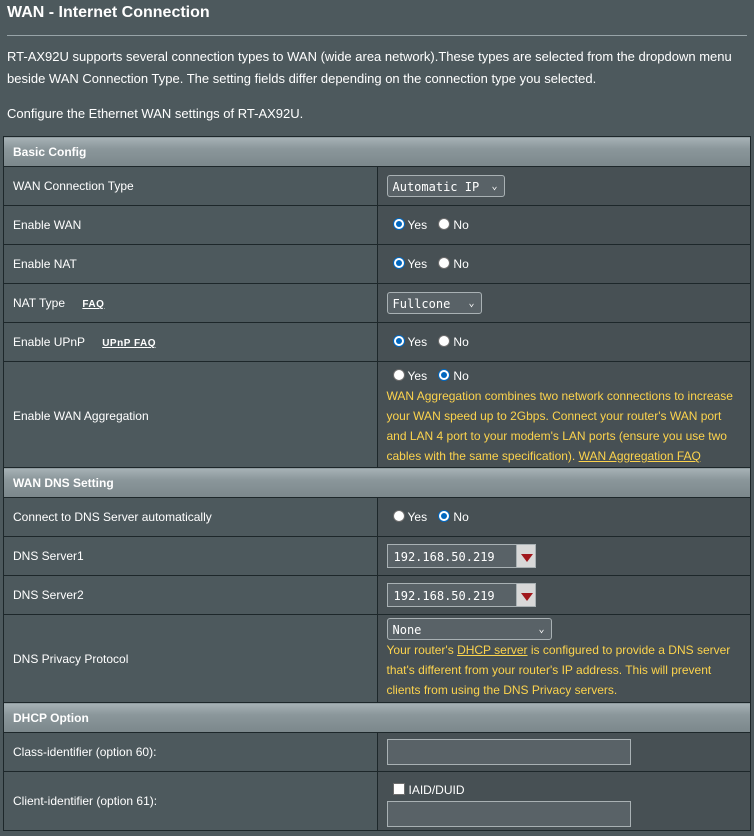  I want to click on page-title: WAN - Internet Connection, so click(108, 12).